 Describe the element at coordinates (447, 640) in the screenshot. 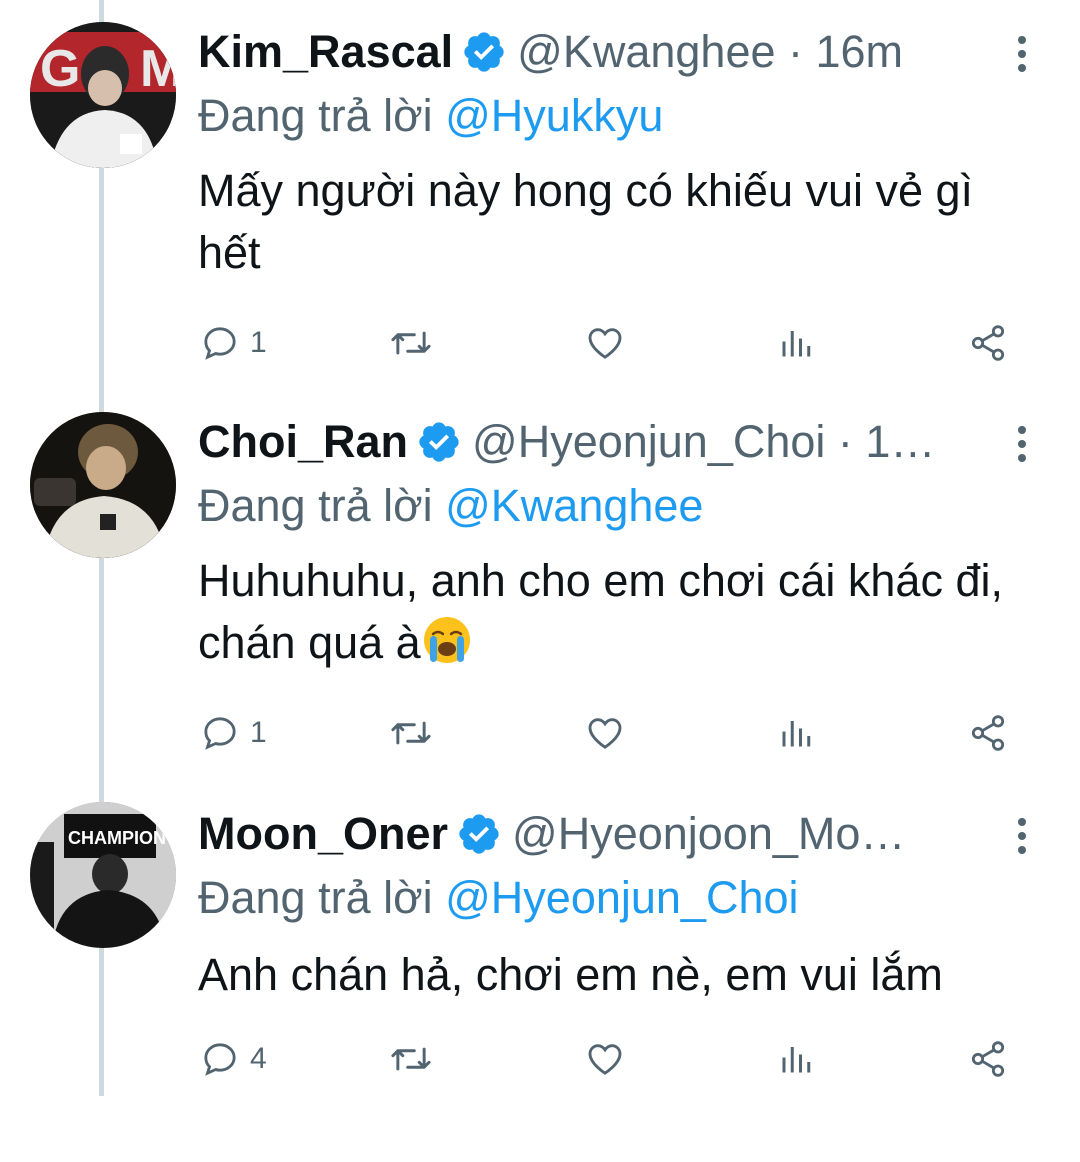

I see `crying-face-emoji` at that location.